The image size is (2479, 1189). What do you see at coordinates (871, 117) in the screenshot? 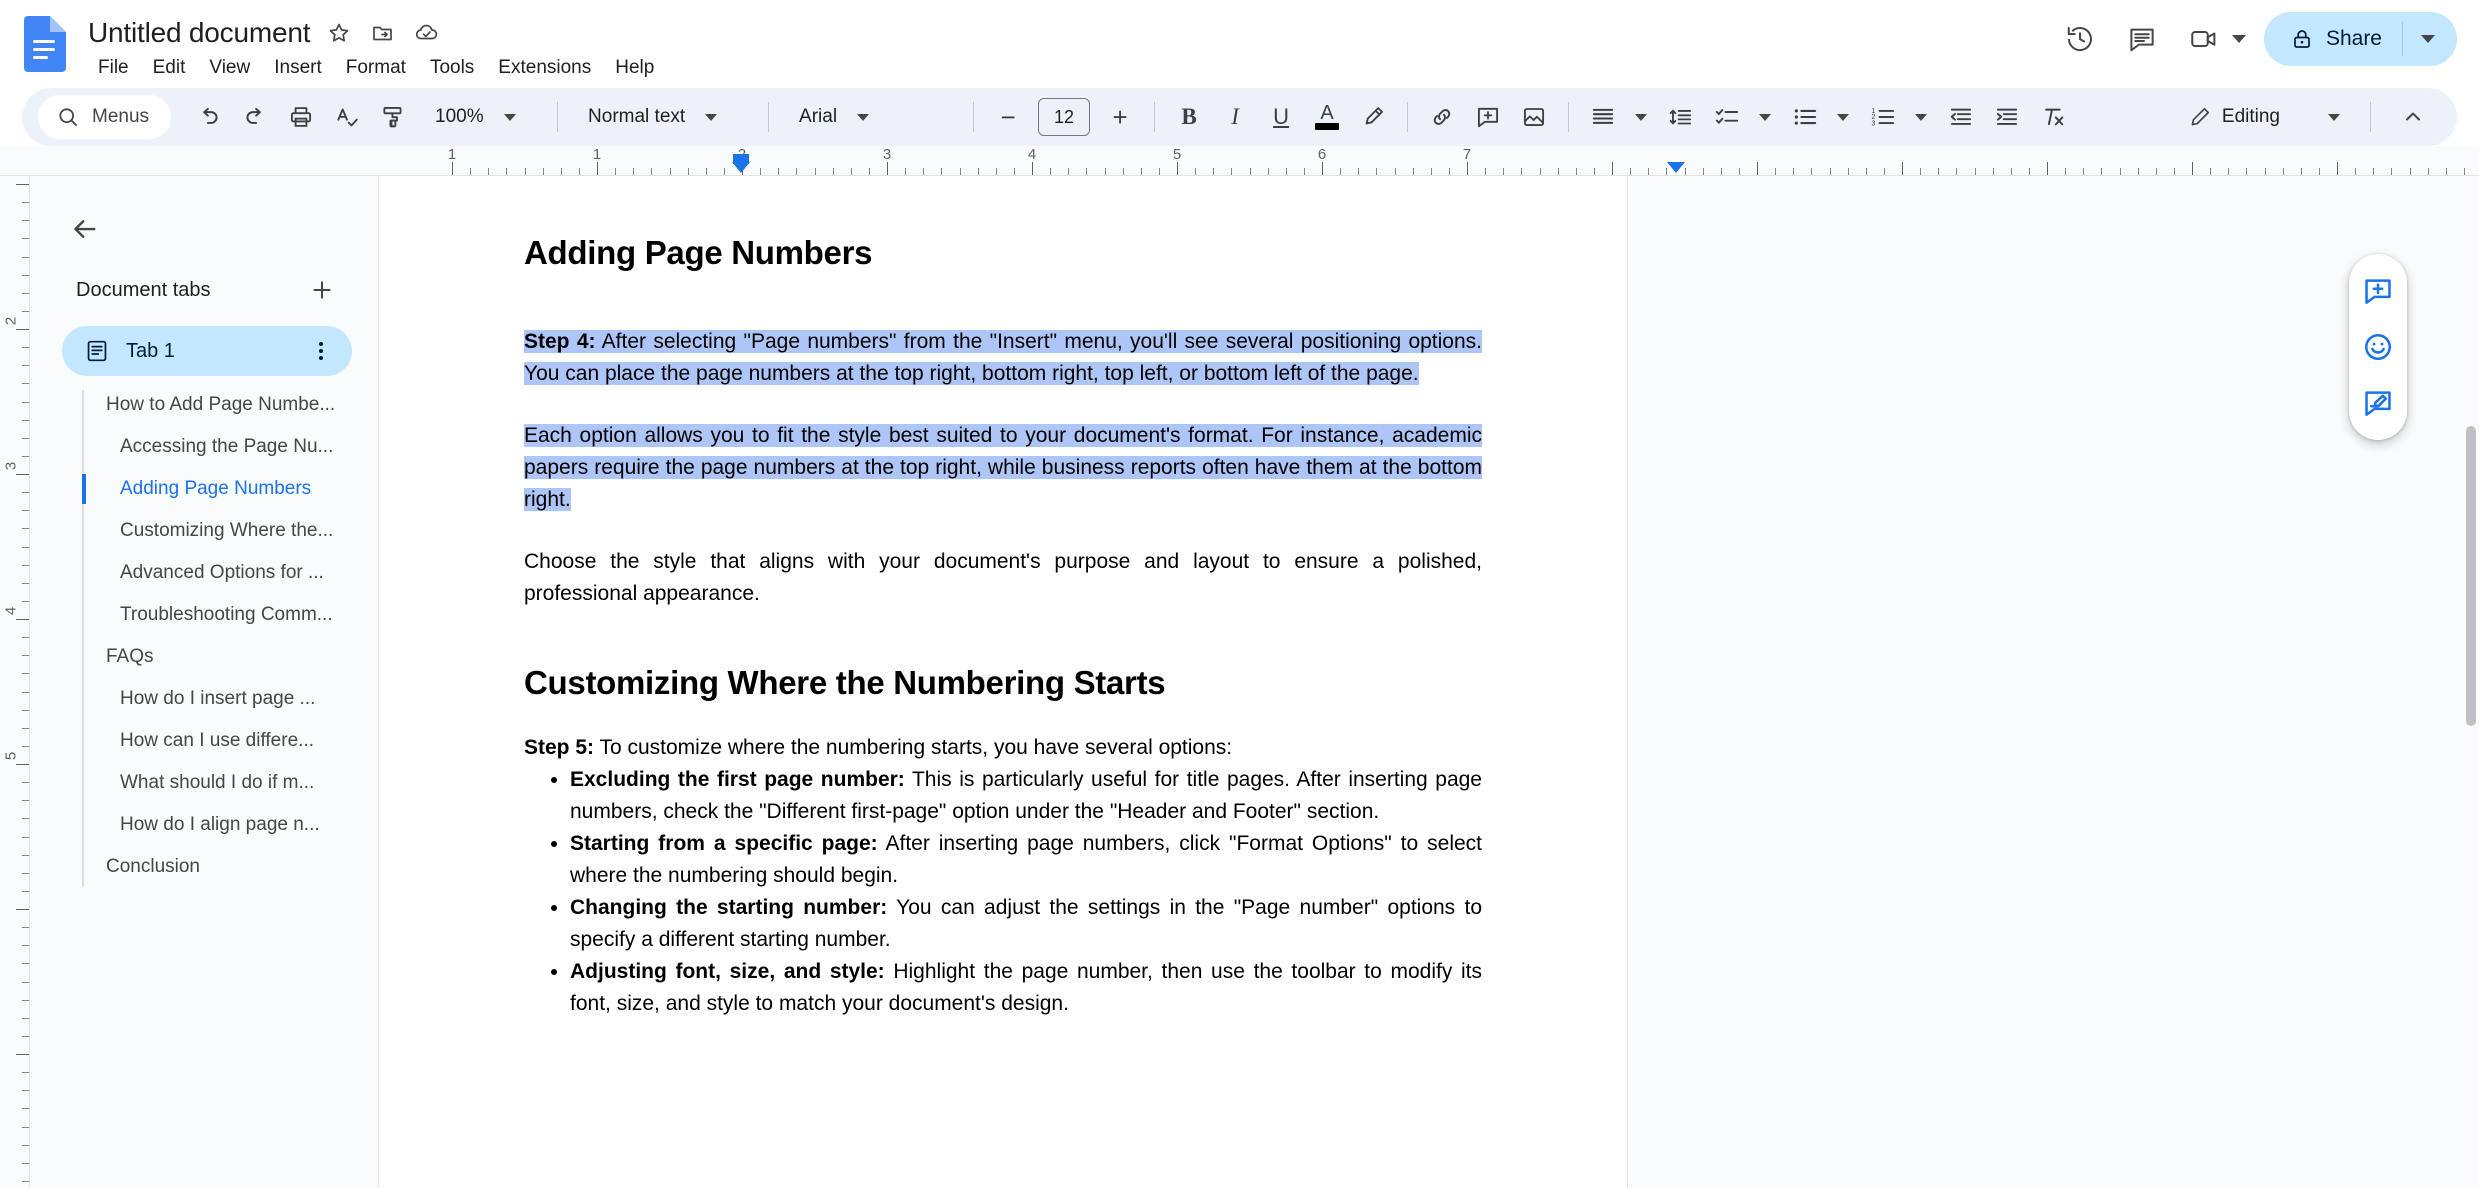
I see `font-family-selector: Arial` at bounding box center [871, 117].